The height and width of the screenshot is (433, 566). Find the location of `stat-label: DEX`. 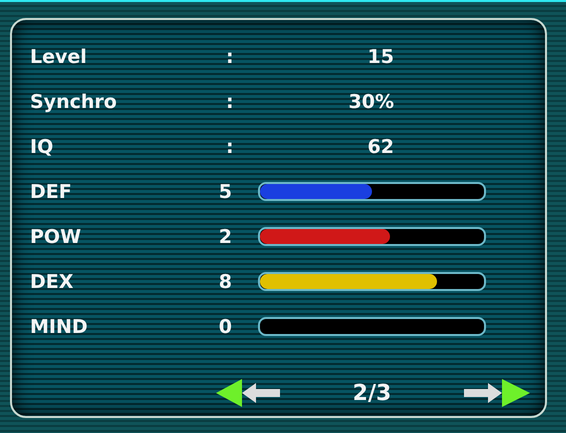

stat-label: DEX is located at coordinates (52, 281).